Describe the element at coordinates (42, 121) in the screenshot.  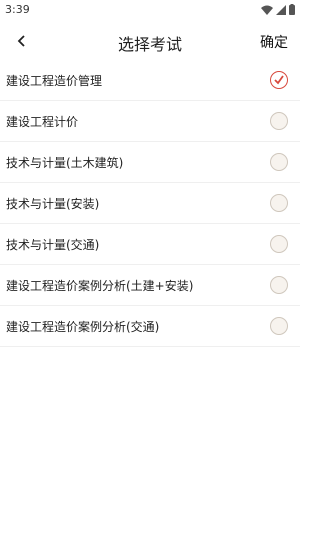
I see `exam-option-label: 建设工程计价` at that location.